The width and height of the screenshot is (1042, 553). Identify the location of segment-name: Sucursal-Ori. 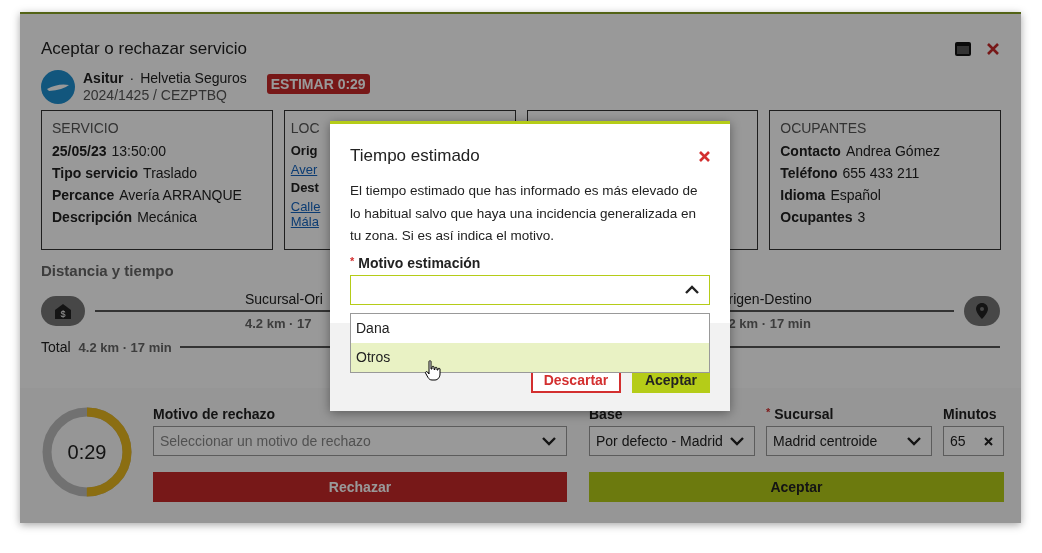
(284, 299).